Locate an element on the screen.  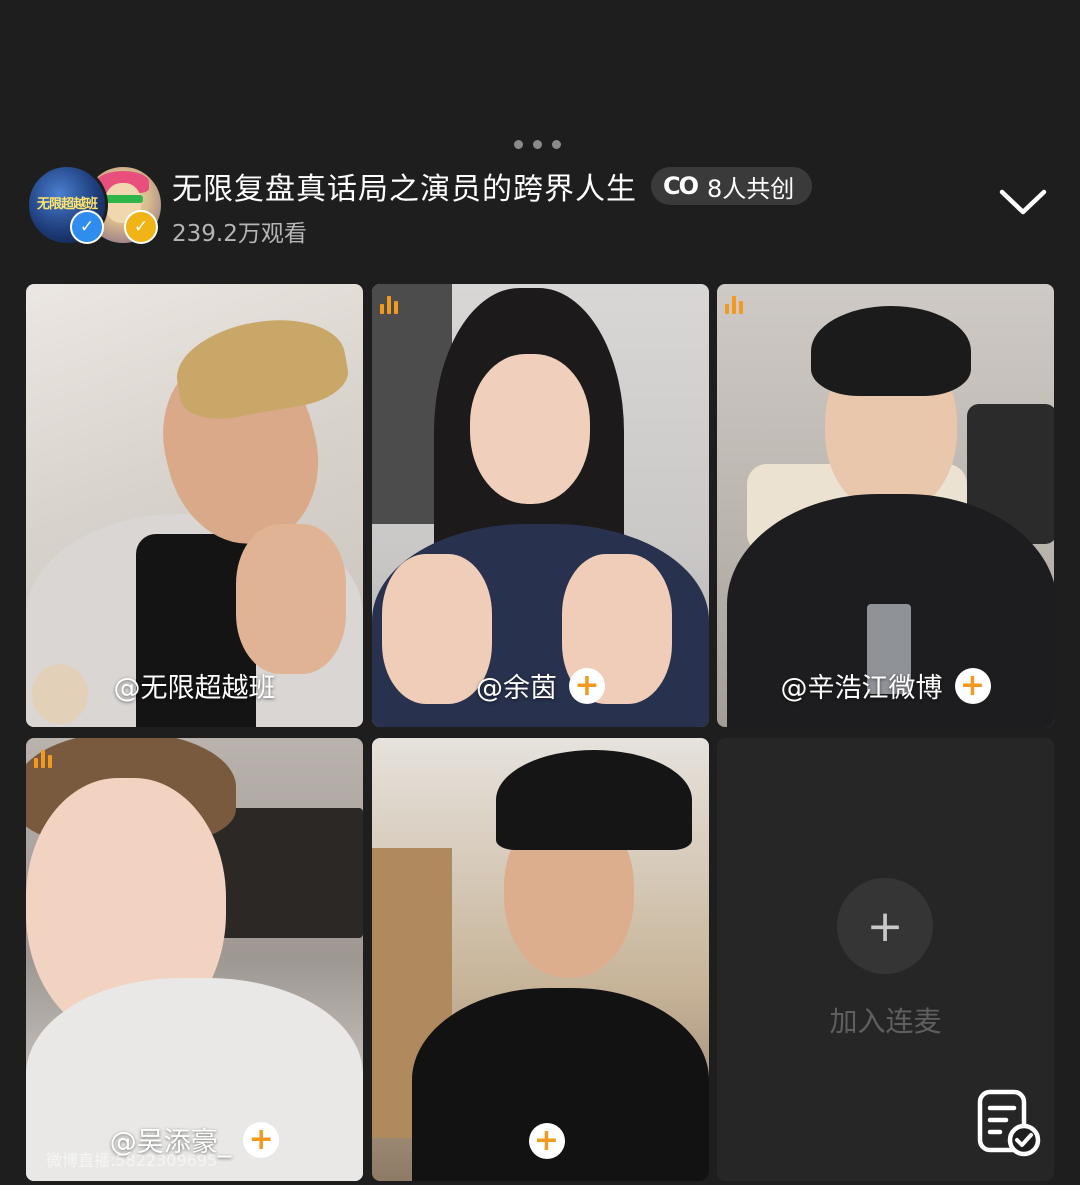
participant-name-tag: @辛浩江微博 + is located at coordinates (885, 685).